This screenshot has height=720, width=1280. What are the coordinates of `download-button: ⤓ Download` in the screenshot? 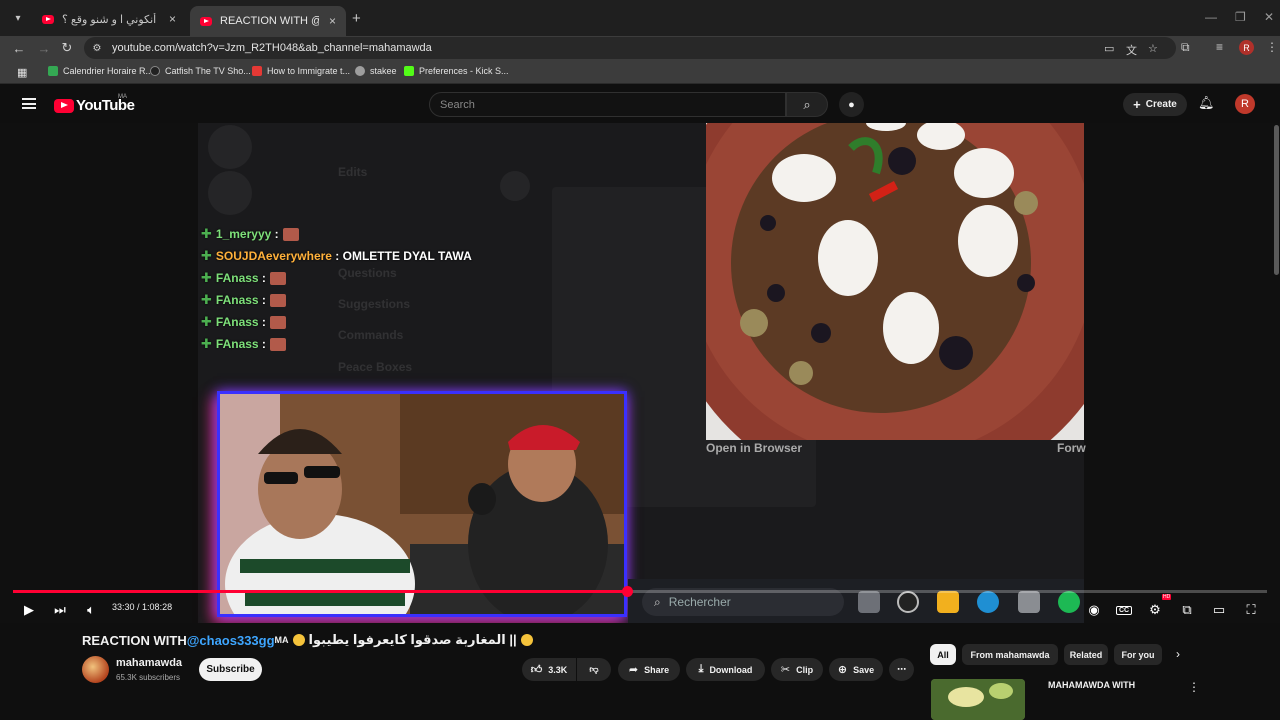 It's located at (725, 669).